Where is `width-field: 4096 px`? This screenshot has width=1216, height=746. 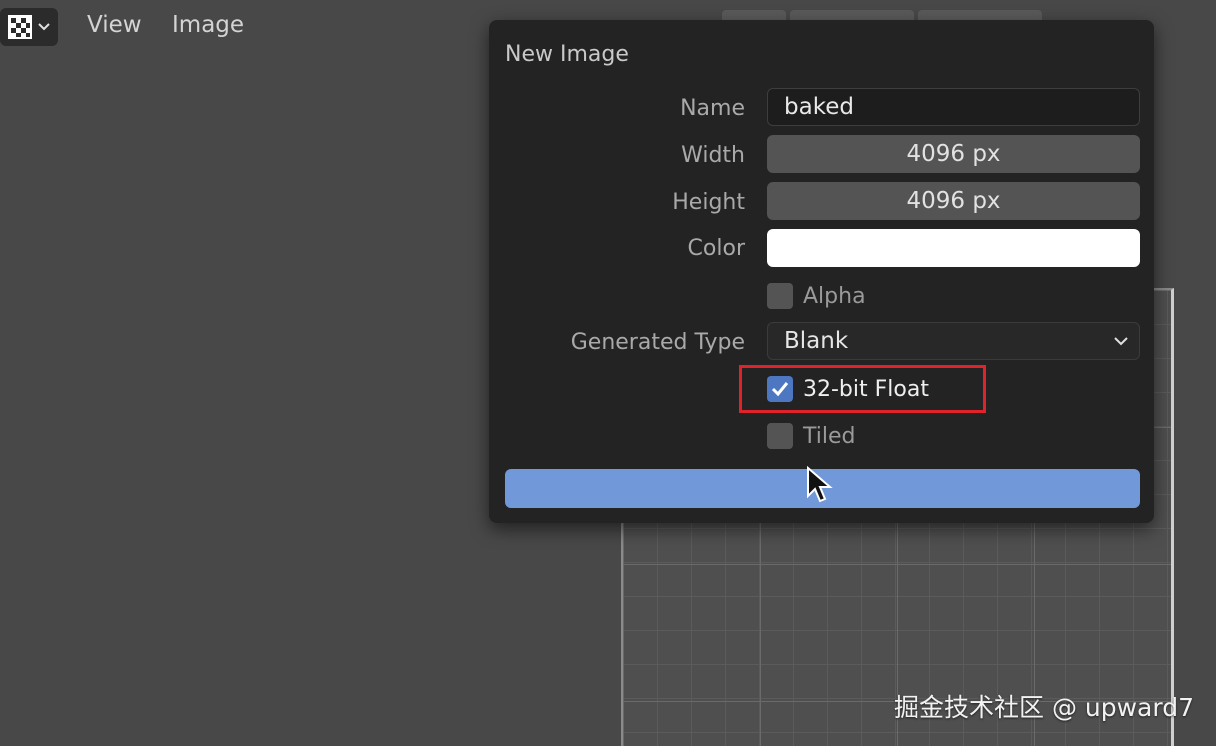
width-field: 4096 px is located at coordinates (953, 154).